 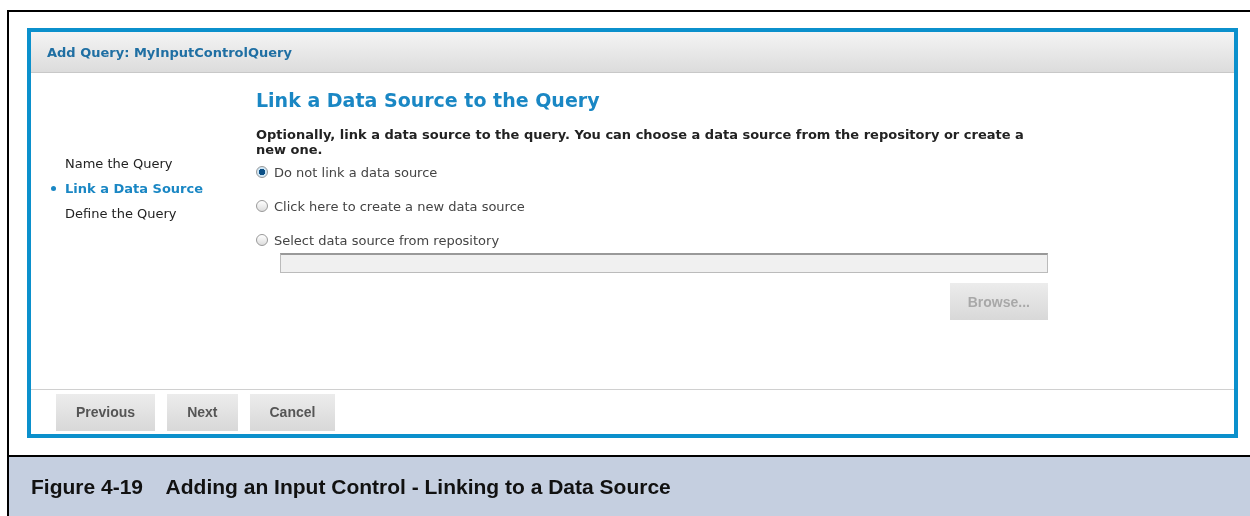 I want to click on footer-button: Next, so click(x=202, y=412).